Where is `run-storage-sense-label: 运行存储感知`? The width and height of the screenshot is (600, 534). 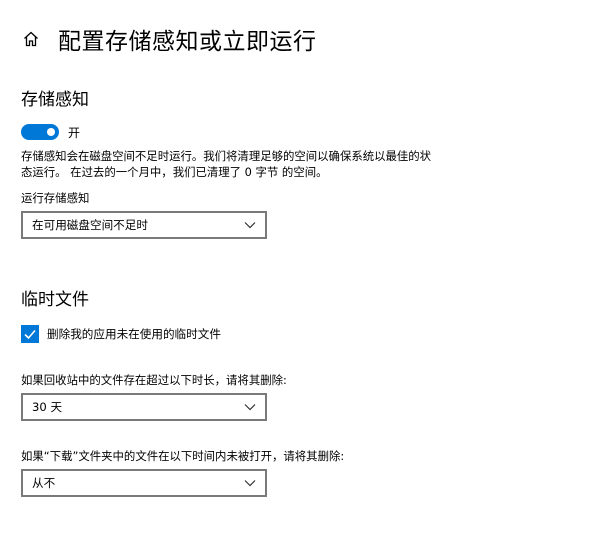
run-storage-sense-label: 运行存储感知 is located at coordinates (55, 198).